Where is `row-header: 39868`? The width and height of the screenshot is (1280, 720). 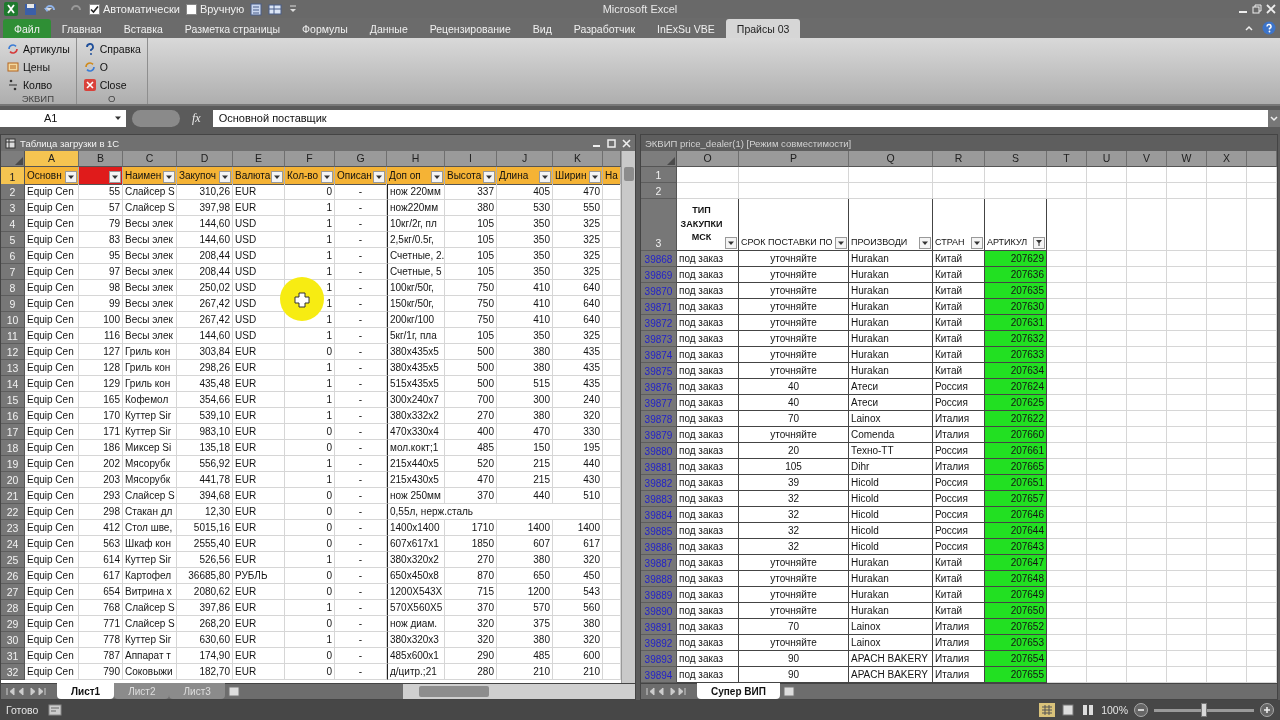
row-header: 39868 is located at coordinates (659, 259).